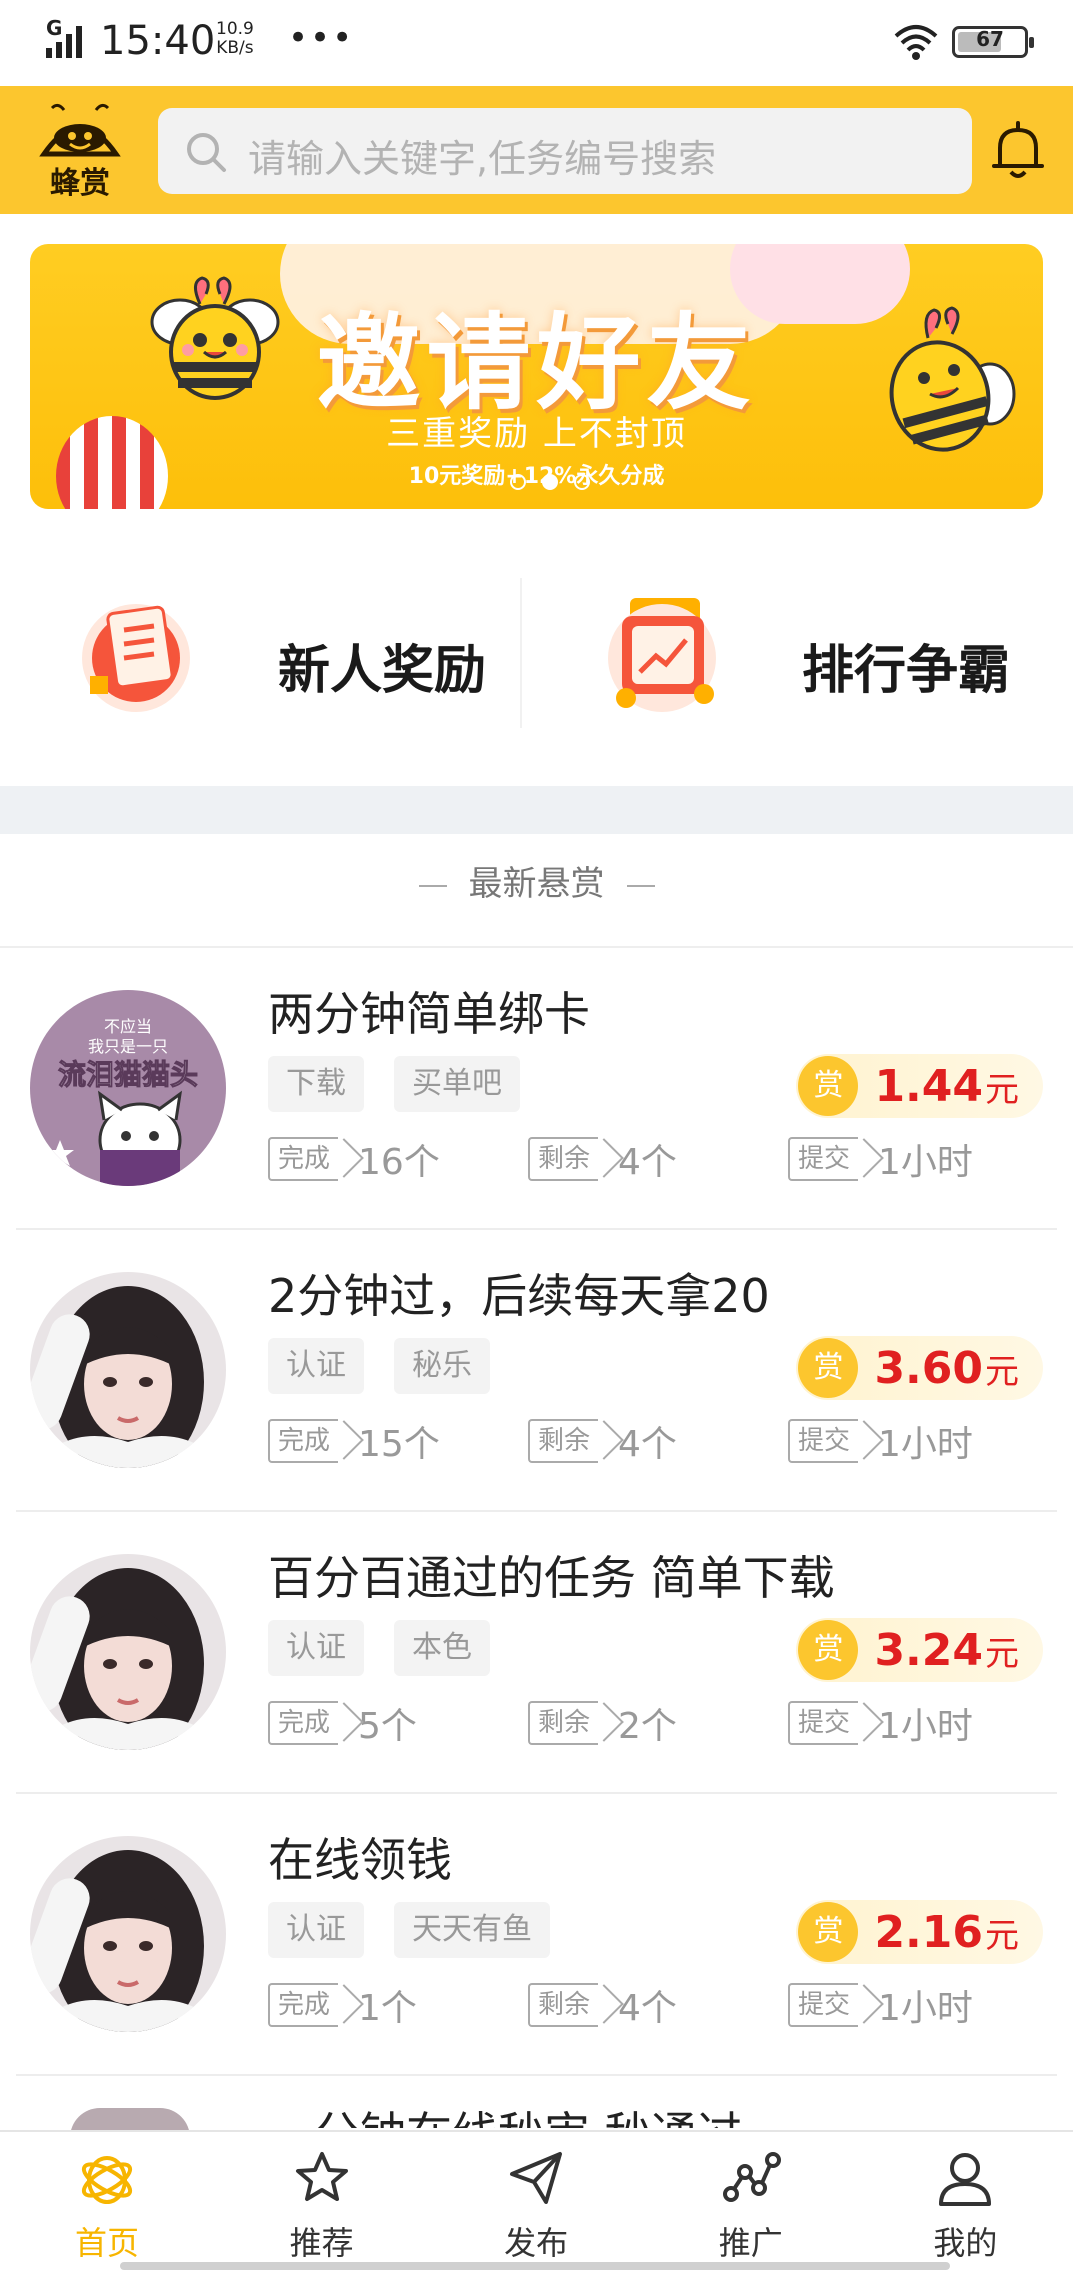  What do you see at coordinates (536, 2075) in the screenshot?
I see `divider` at bounding box center [536, 2075].